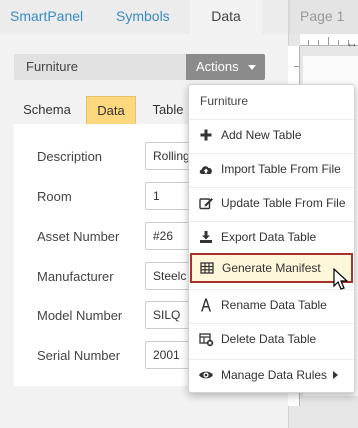 The height and width of the screenshot is (428, 358). What do you see at coordinates (252, 67) in the screenshot?
I see `caret-down-icon` at bounding box center [252, 67].